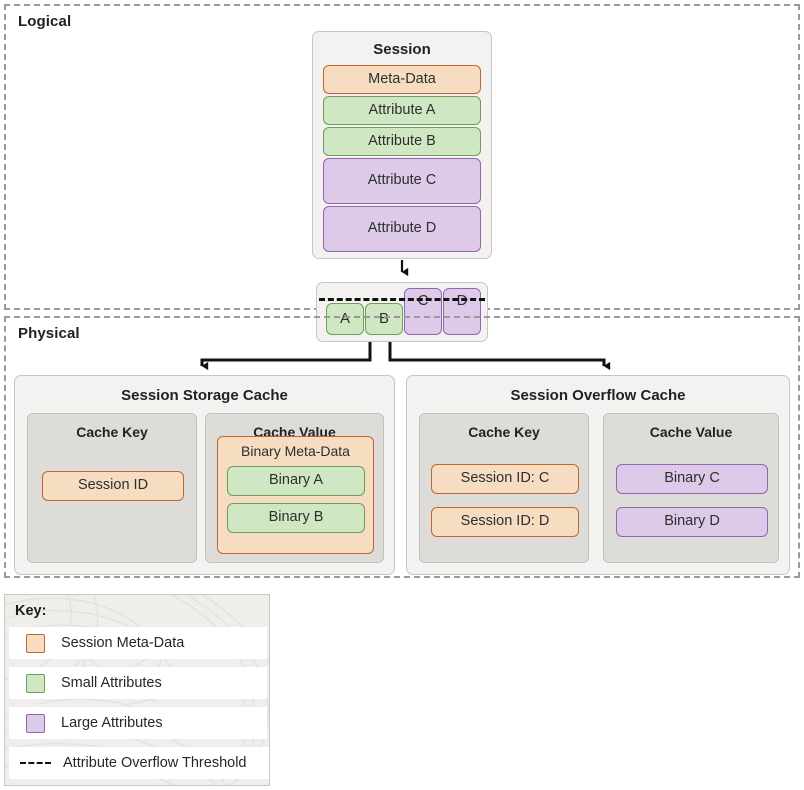  What do you see at coordinates (402, 299) in the screenshot?
I see `attribute-overflow-threshold-line` at bounding box center [402, 299].